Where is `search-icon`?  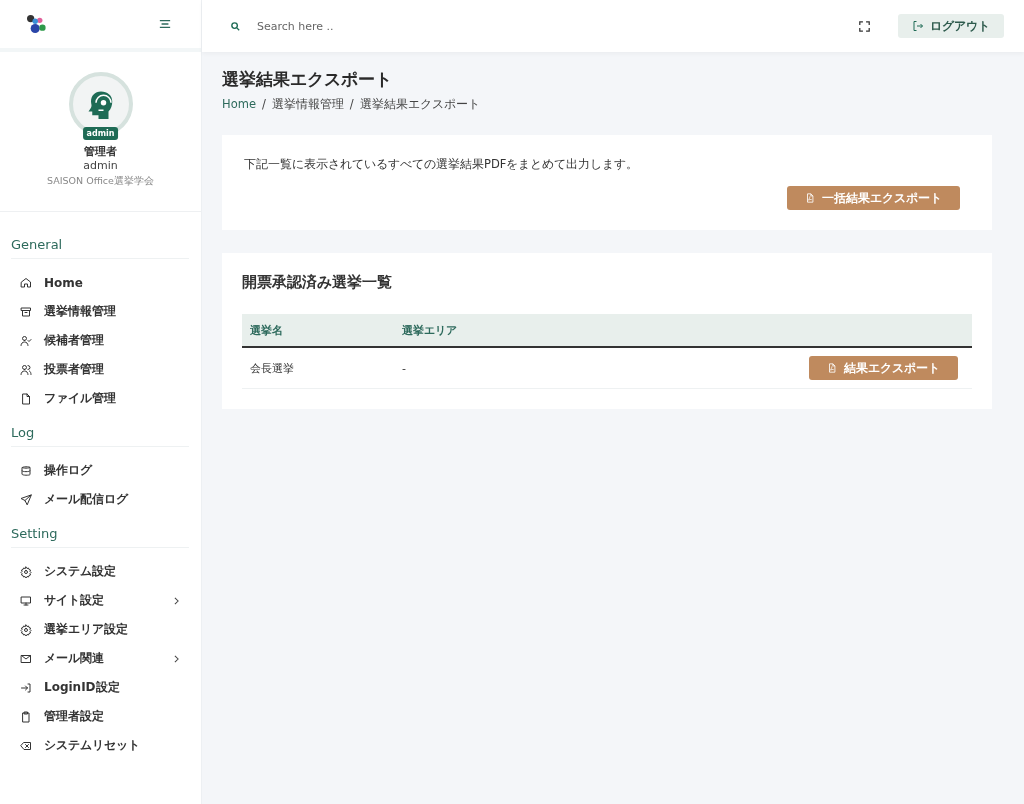 search-icon is located at coordinates (235, 26).